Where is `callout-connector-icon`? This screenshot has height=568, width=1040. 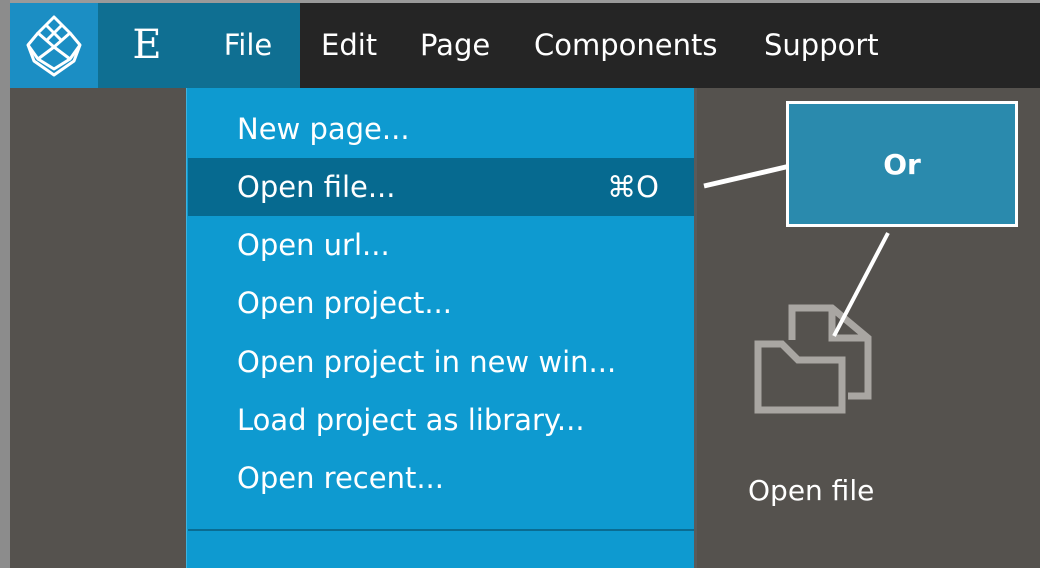 callout-connector-icon is located at coordinates (861, 284).